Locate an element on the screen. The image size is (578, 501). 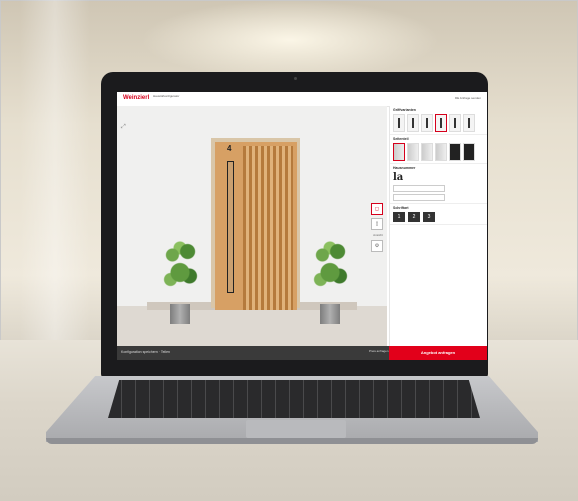
view-toolbar: ◻ ▯ Ansicht ⚙ is located at coordinates (378, 227).